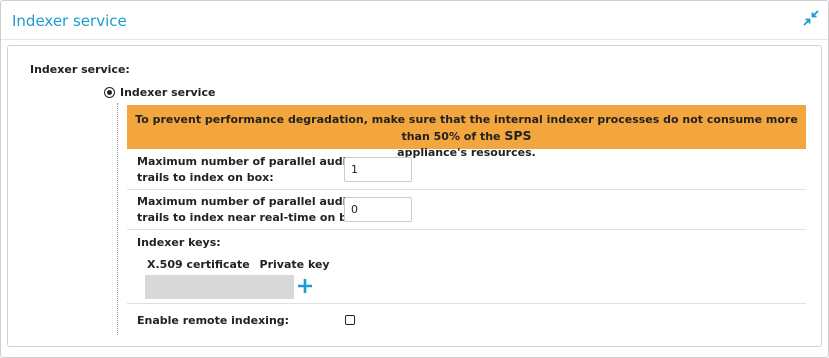 Image resolution: width=829 pixels, height=358 pixels. I want to click on col-private-key: Private key, so click(294, 264).